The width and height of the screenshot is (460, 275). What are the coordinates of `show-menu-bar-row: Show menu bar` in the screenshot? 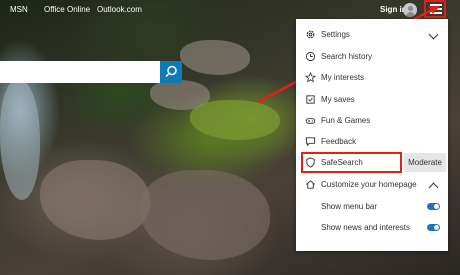 It's located at (372, 207).